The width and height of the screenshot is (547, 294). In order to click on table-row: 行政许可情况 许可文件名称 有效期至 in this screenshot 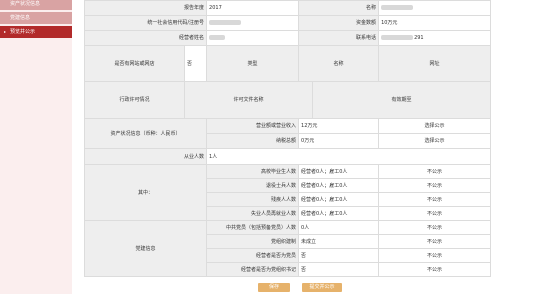, I will do `click(288, 100)`.